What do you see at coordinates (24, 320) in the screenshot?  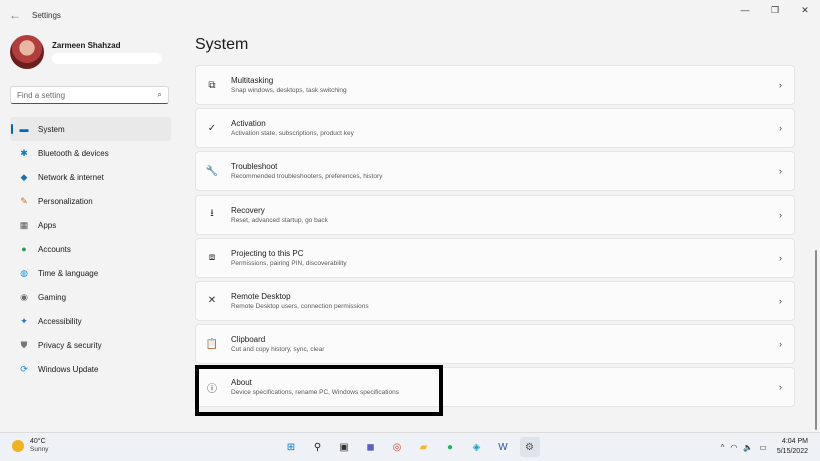 I see `accessibility-icon: ✦` at bounding box center [24, 320].